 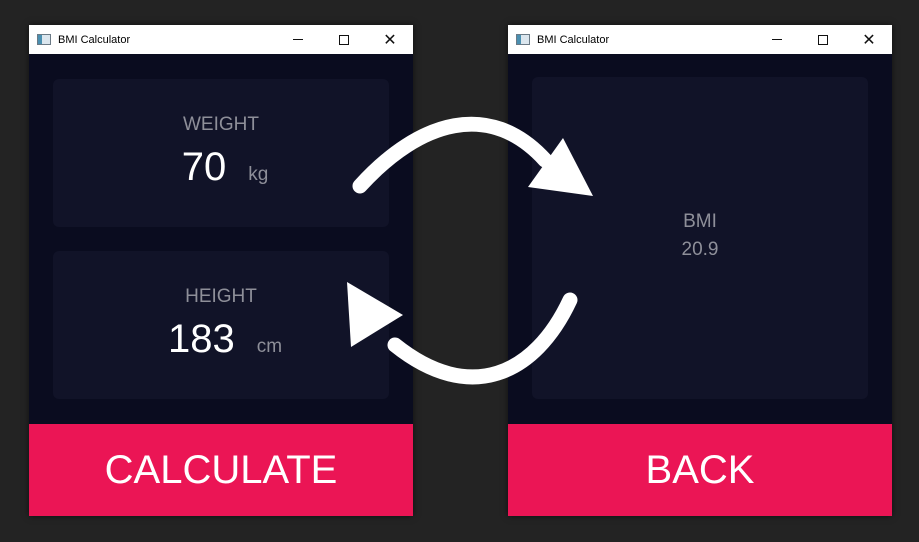 What do you see at coordinates (221, 296) in the screenshot?
I see `height-label: HEIGHT` at bounding box center [221, 296].